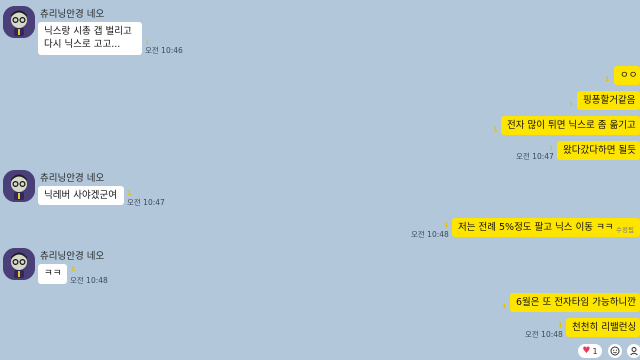  I want to click on message-bubble-outgoing: 왔다갔다하면 될듯, so click(598, 150).